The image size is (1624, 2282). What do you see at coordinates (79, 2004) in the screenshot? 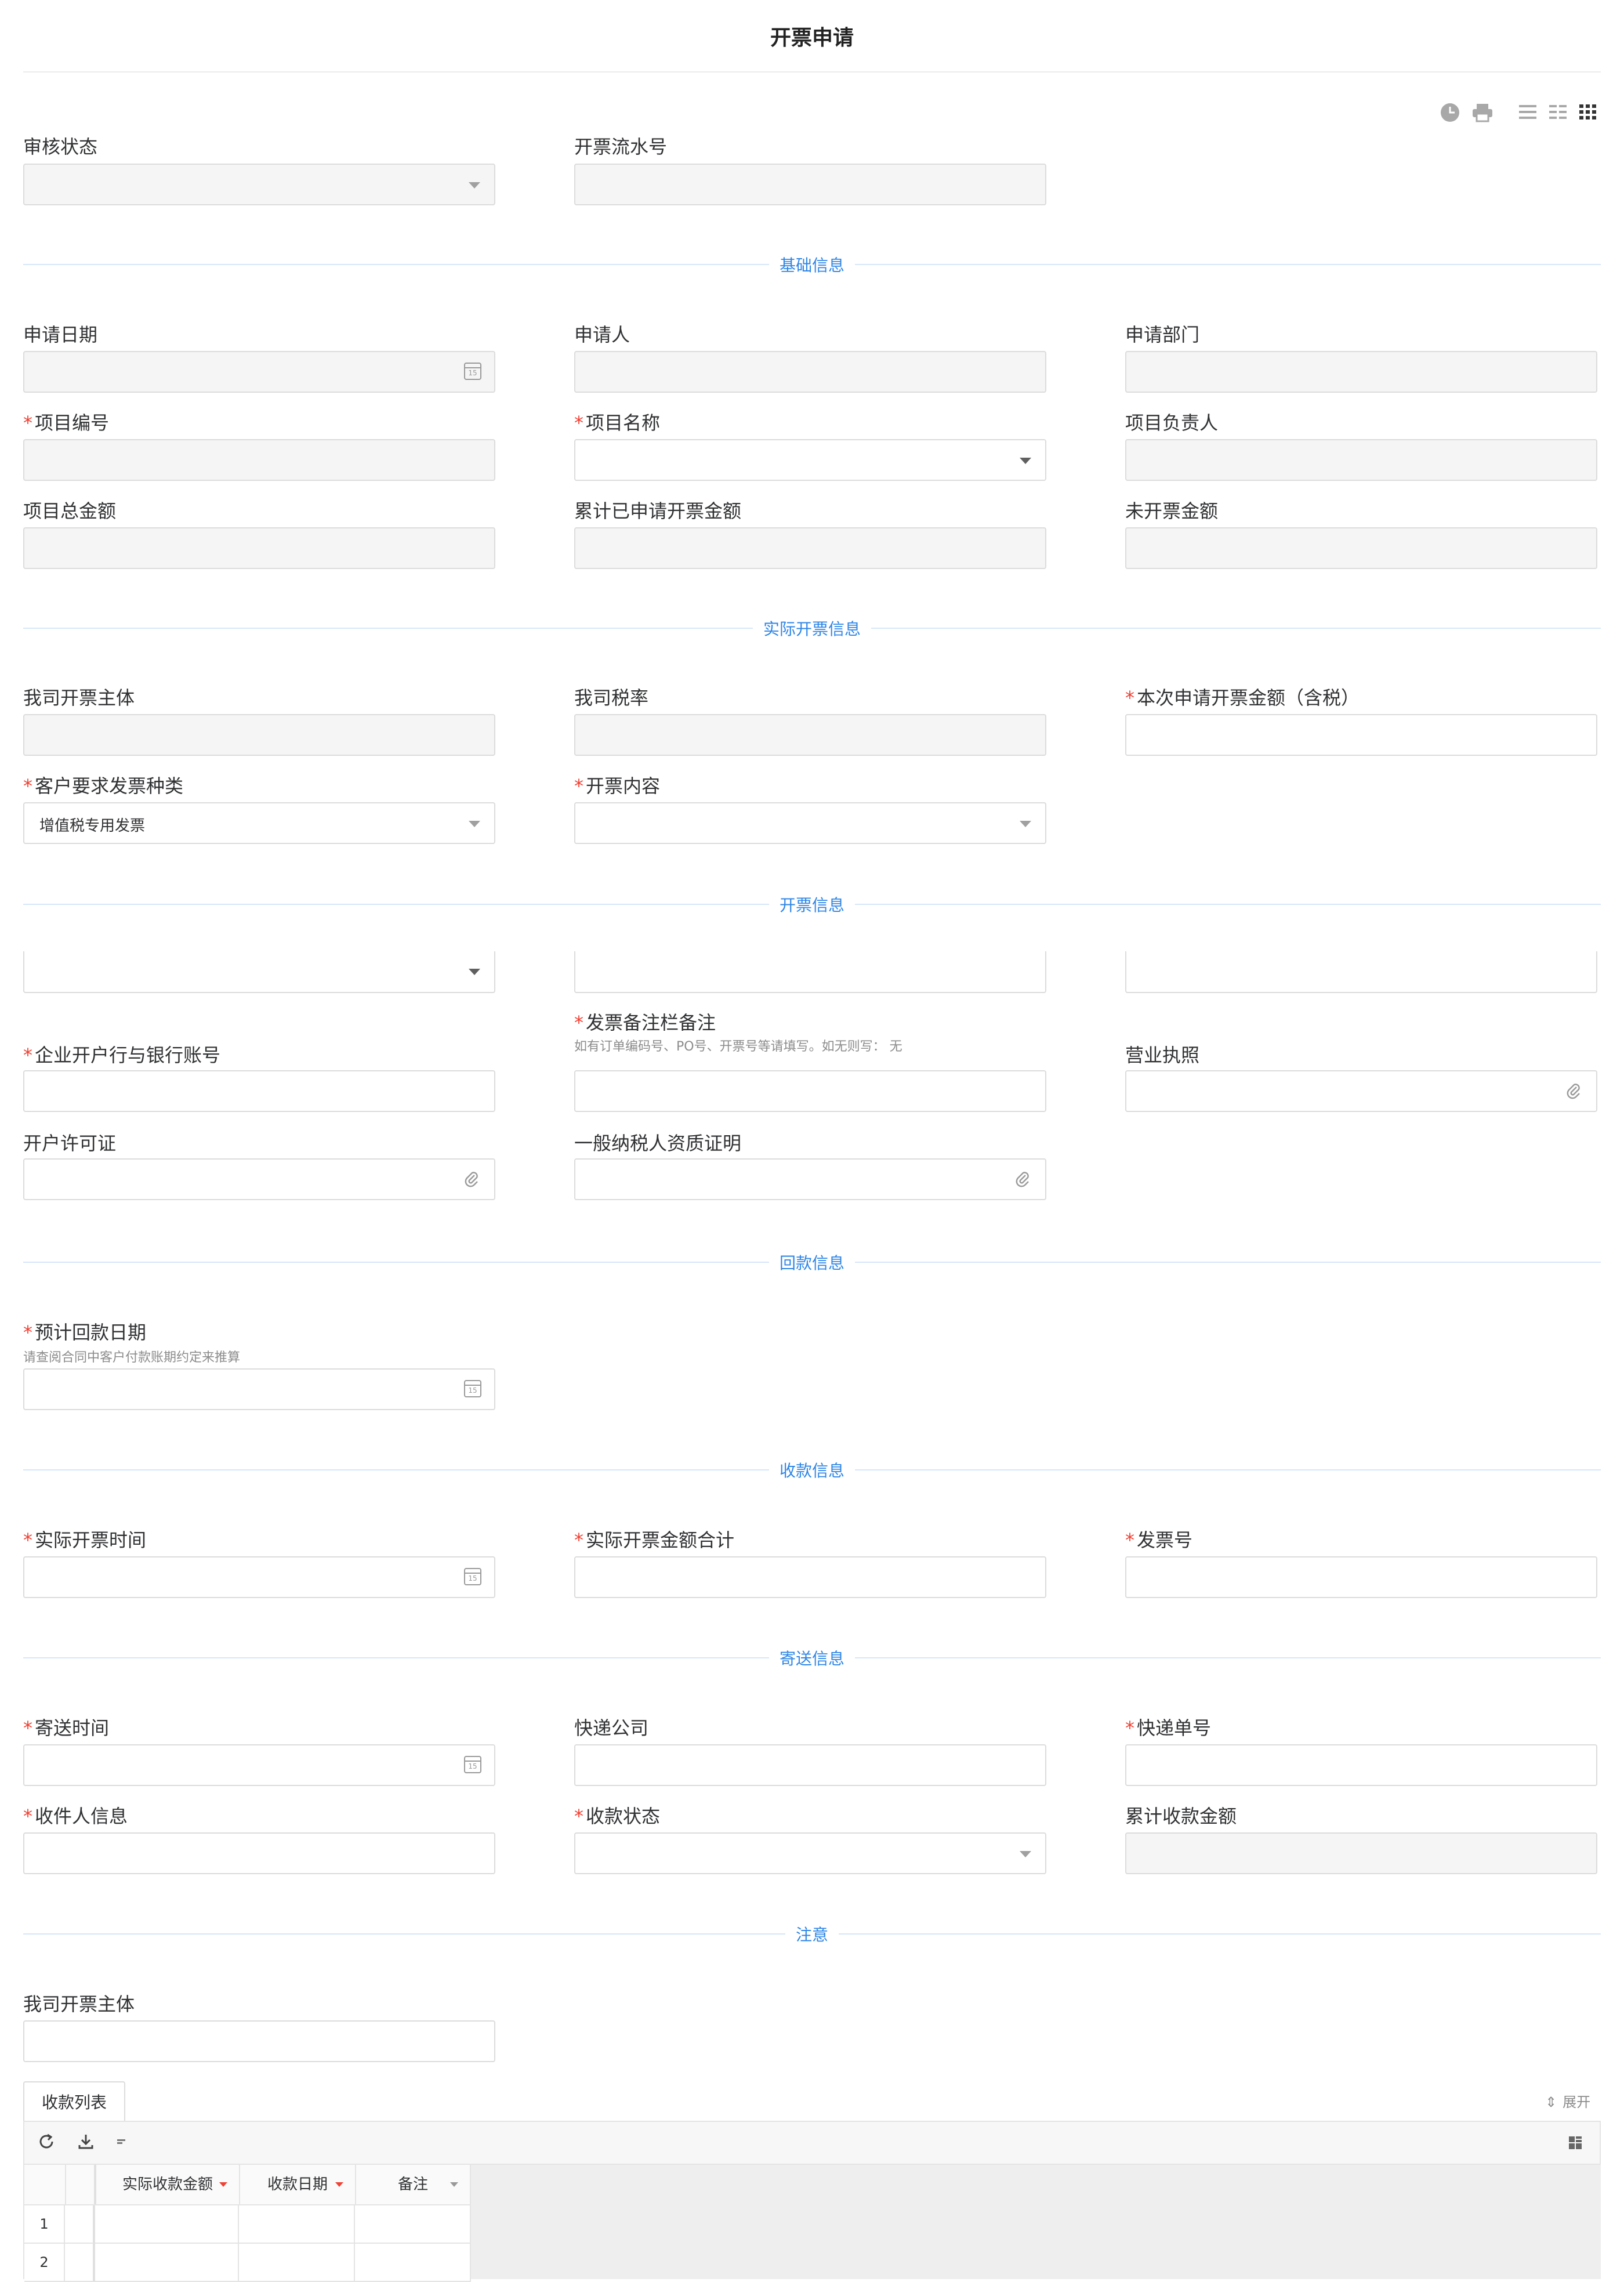
I see `notice-entity-label: 我司开票主体` at bounding box center [79, 2004].